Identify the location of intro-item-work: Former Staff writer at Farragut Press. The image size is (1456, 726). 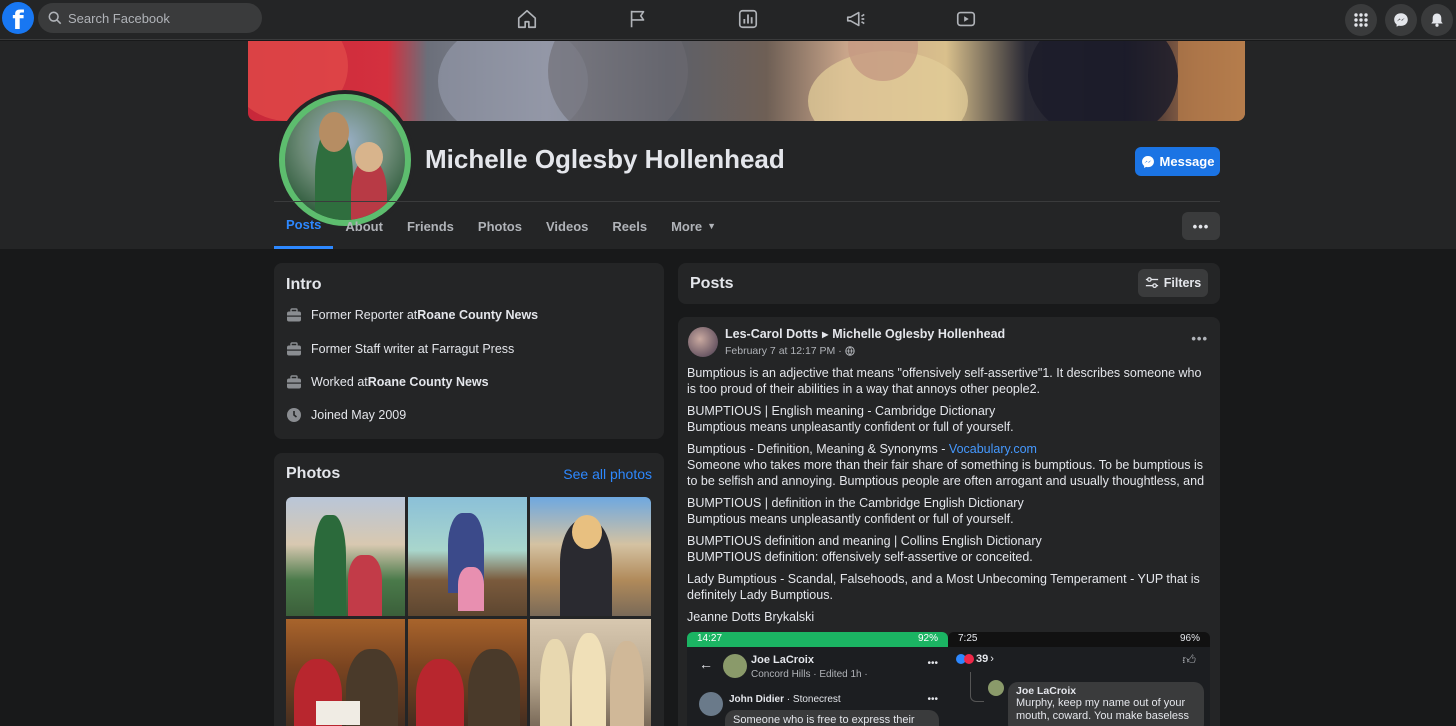
(400, 349).